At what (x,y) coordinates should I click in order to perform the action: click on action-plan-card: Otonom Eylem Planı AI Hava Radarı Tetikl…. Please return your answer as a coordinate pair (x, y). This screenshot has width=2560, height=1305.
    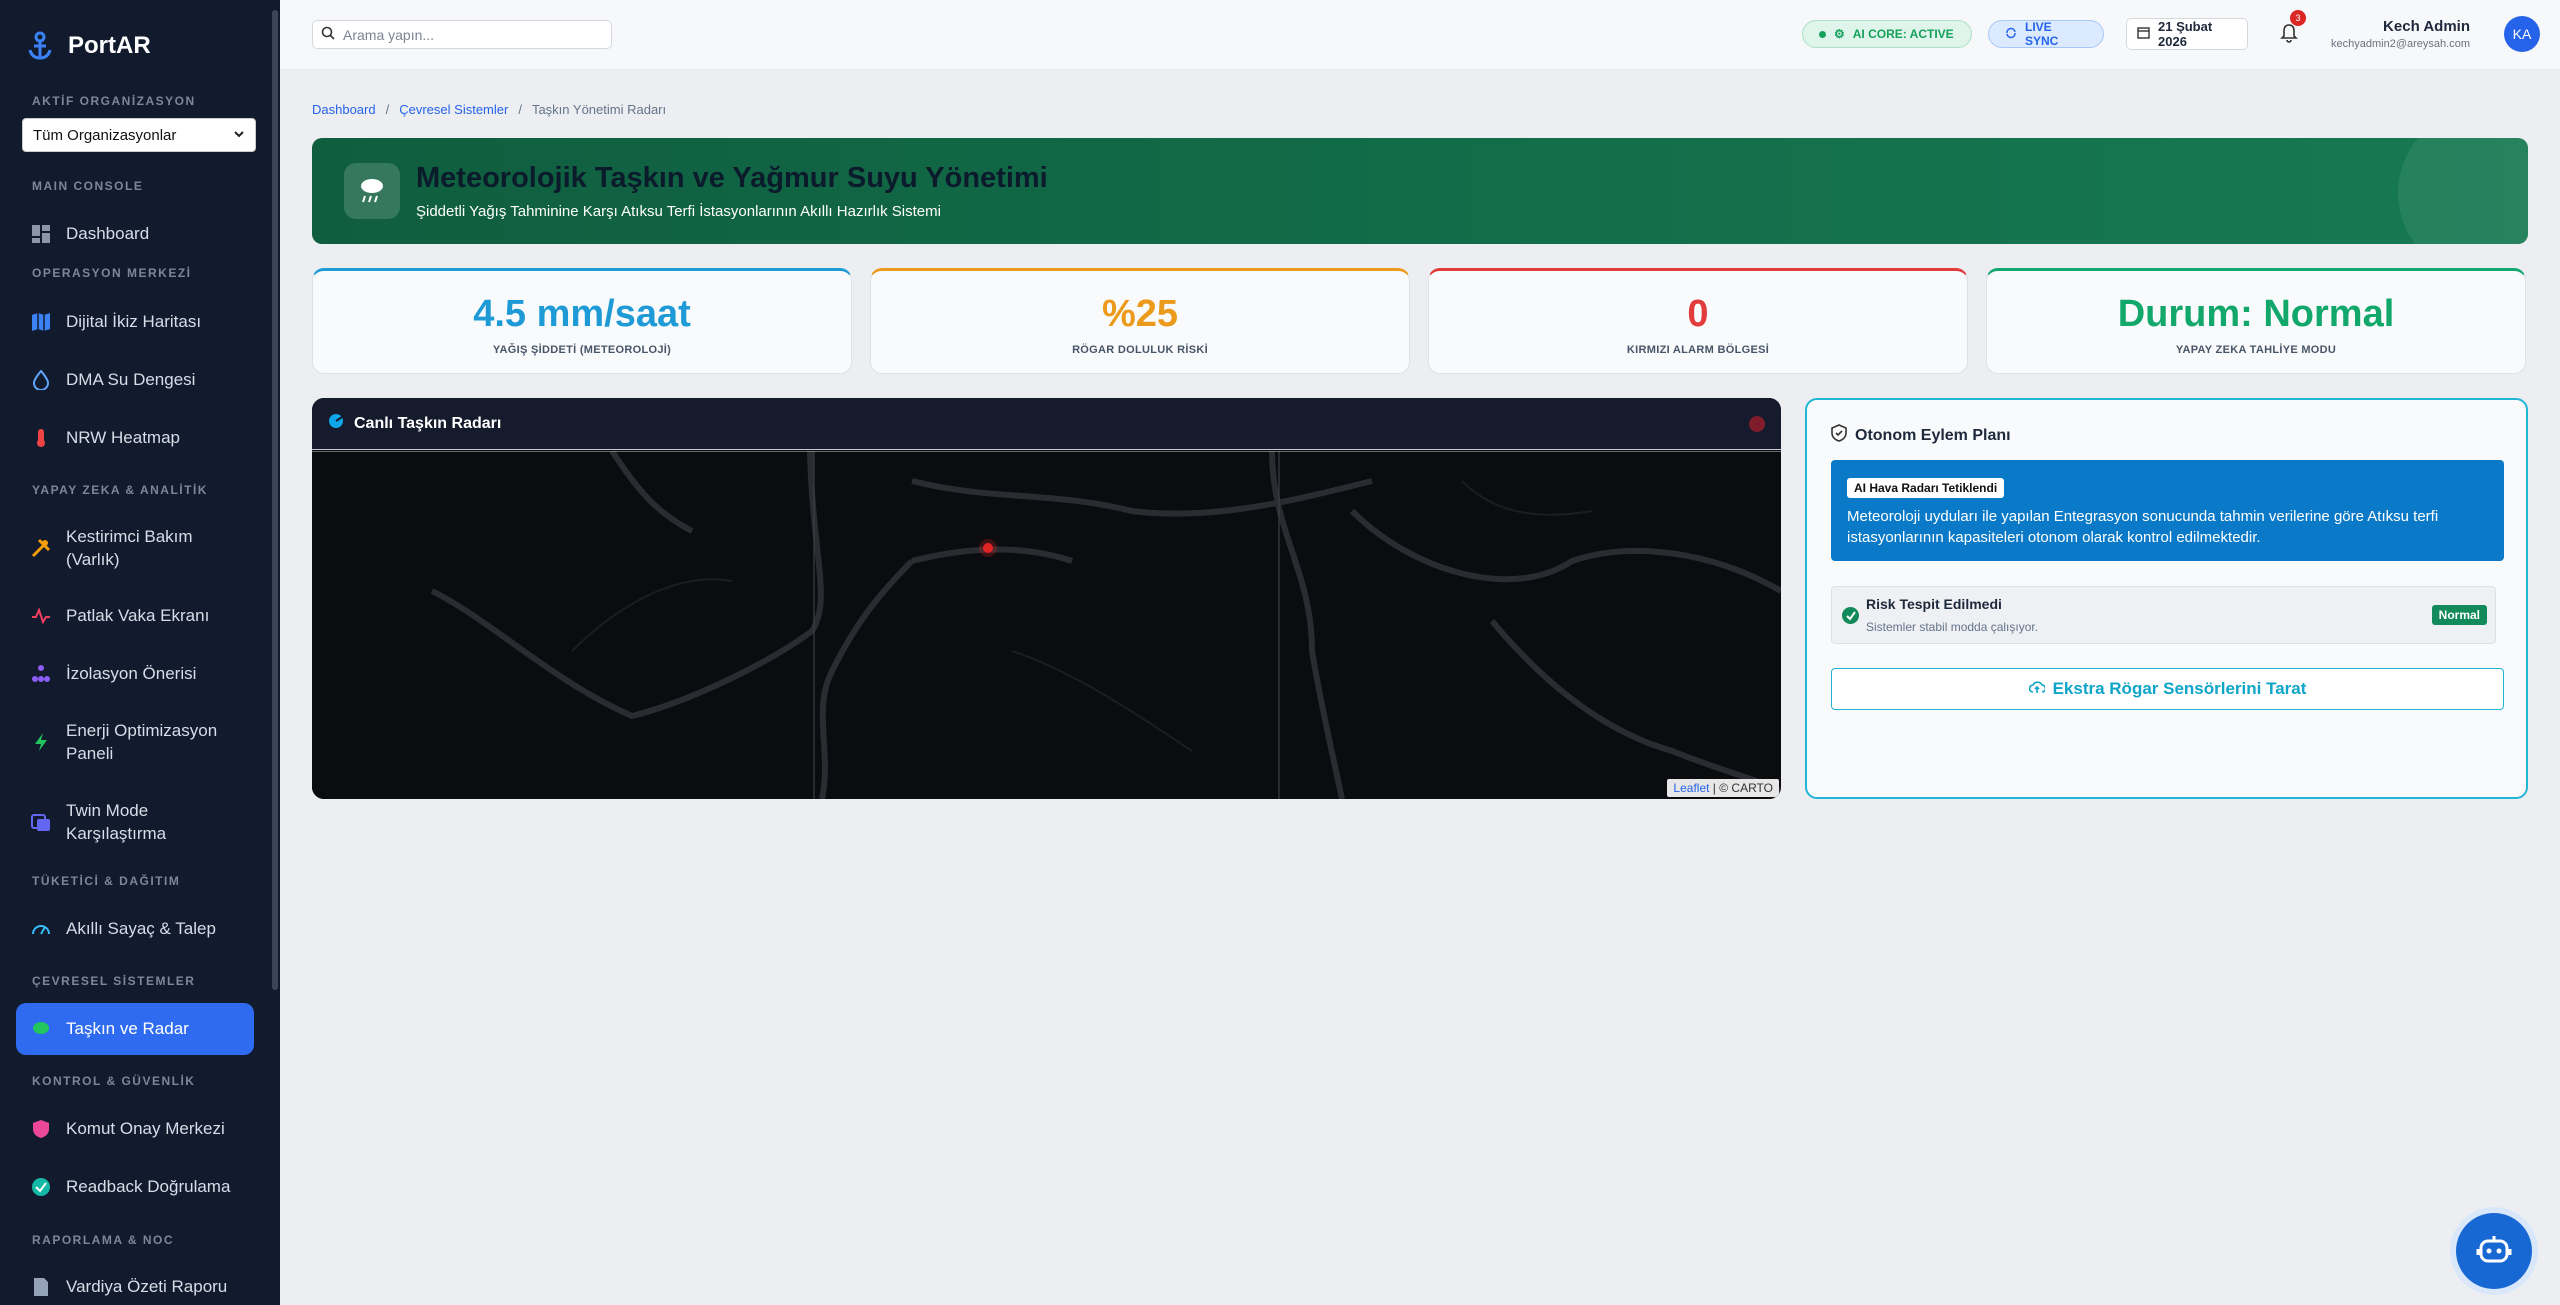
    Looking at the image, I should click on (2166, 598).